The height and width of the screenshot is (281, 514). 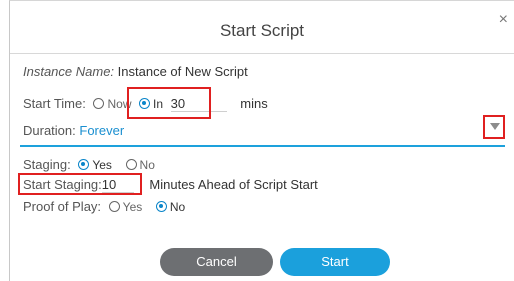 I want to click on proof-no-label: No, so click(x=177, y=207).